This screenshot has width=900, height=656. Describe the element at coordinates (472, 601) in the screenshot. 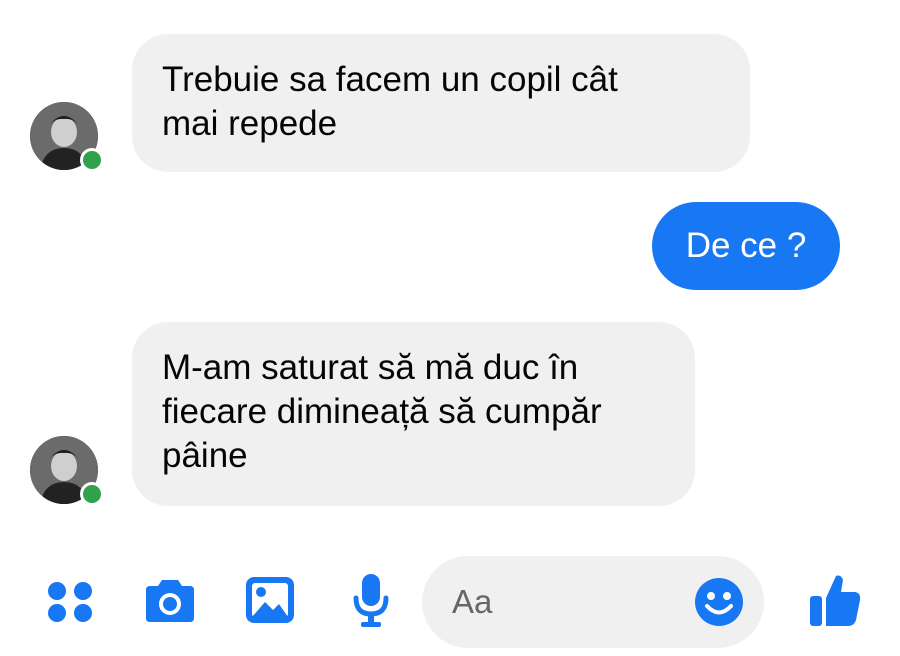

I see `message-input-placeholder: Aa` at that location.